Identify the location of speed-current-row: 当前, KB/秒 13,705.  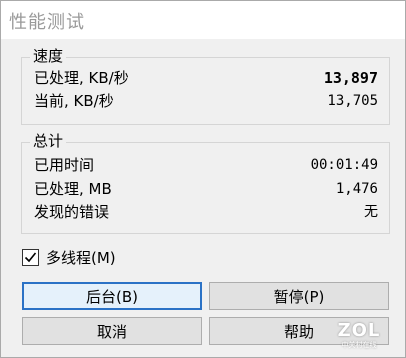
(206, 101).